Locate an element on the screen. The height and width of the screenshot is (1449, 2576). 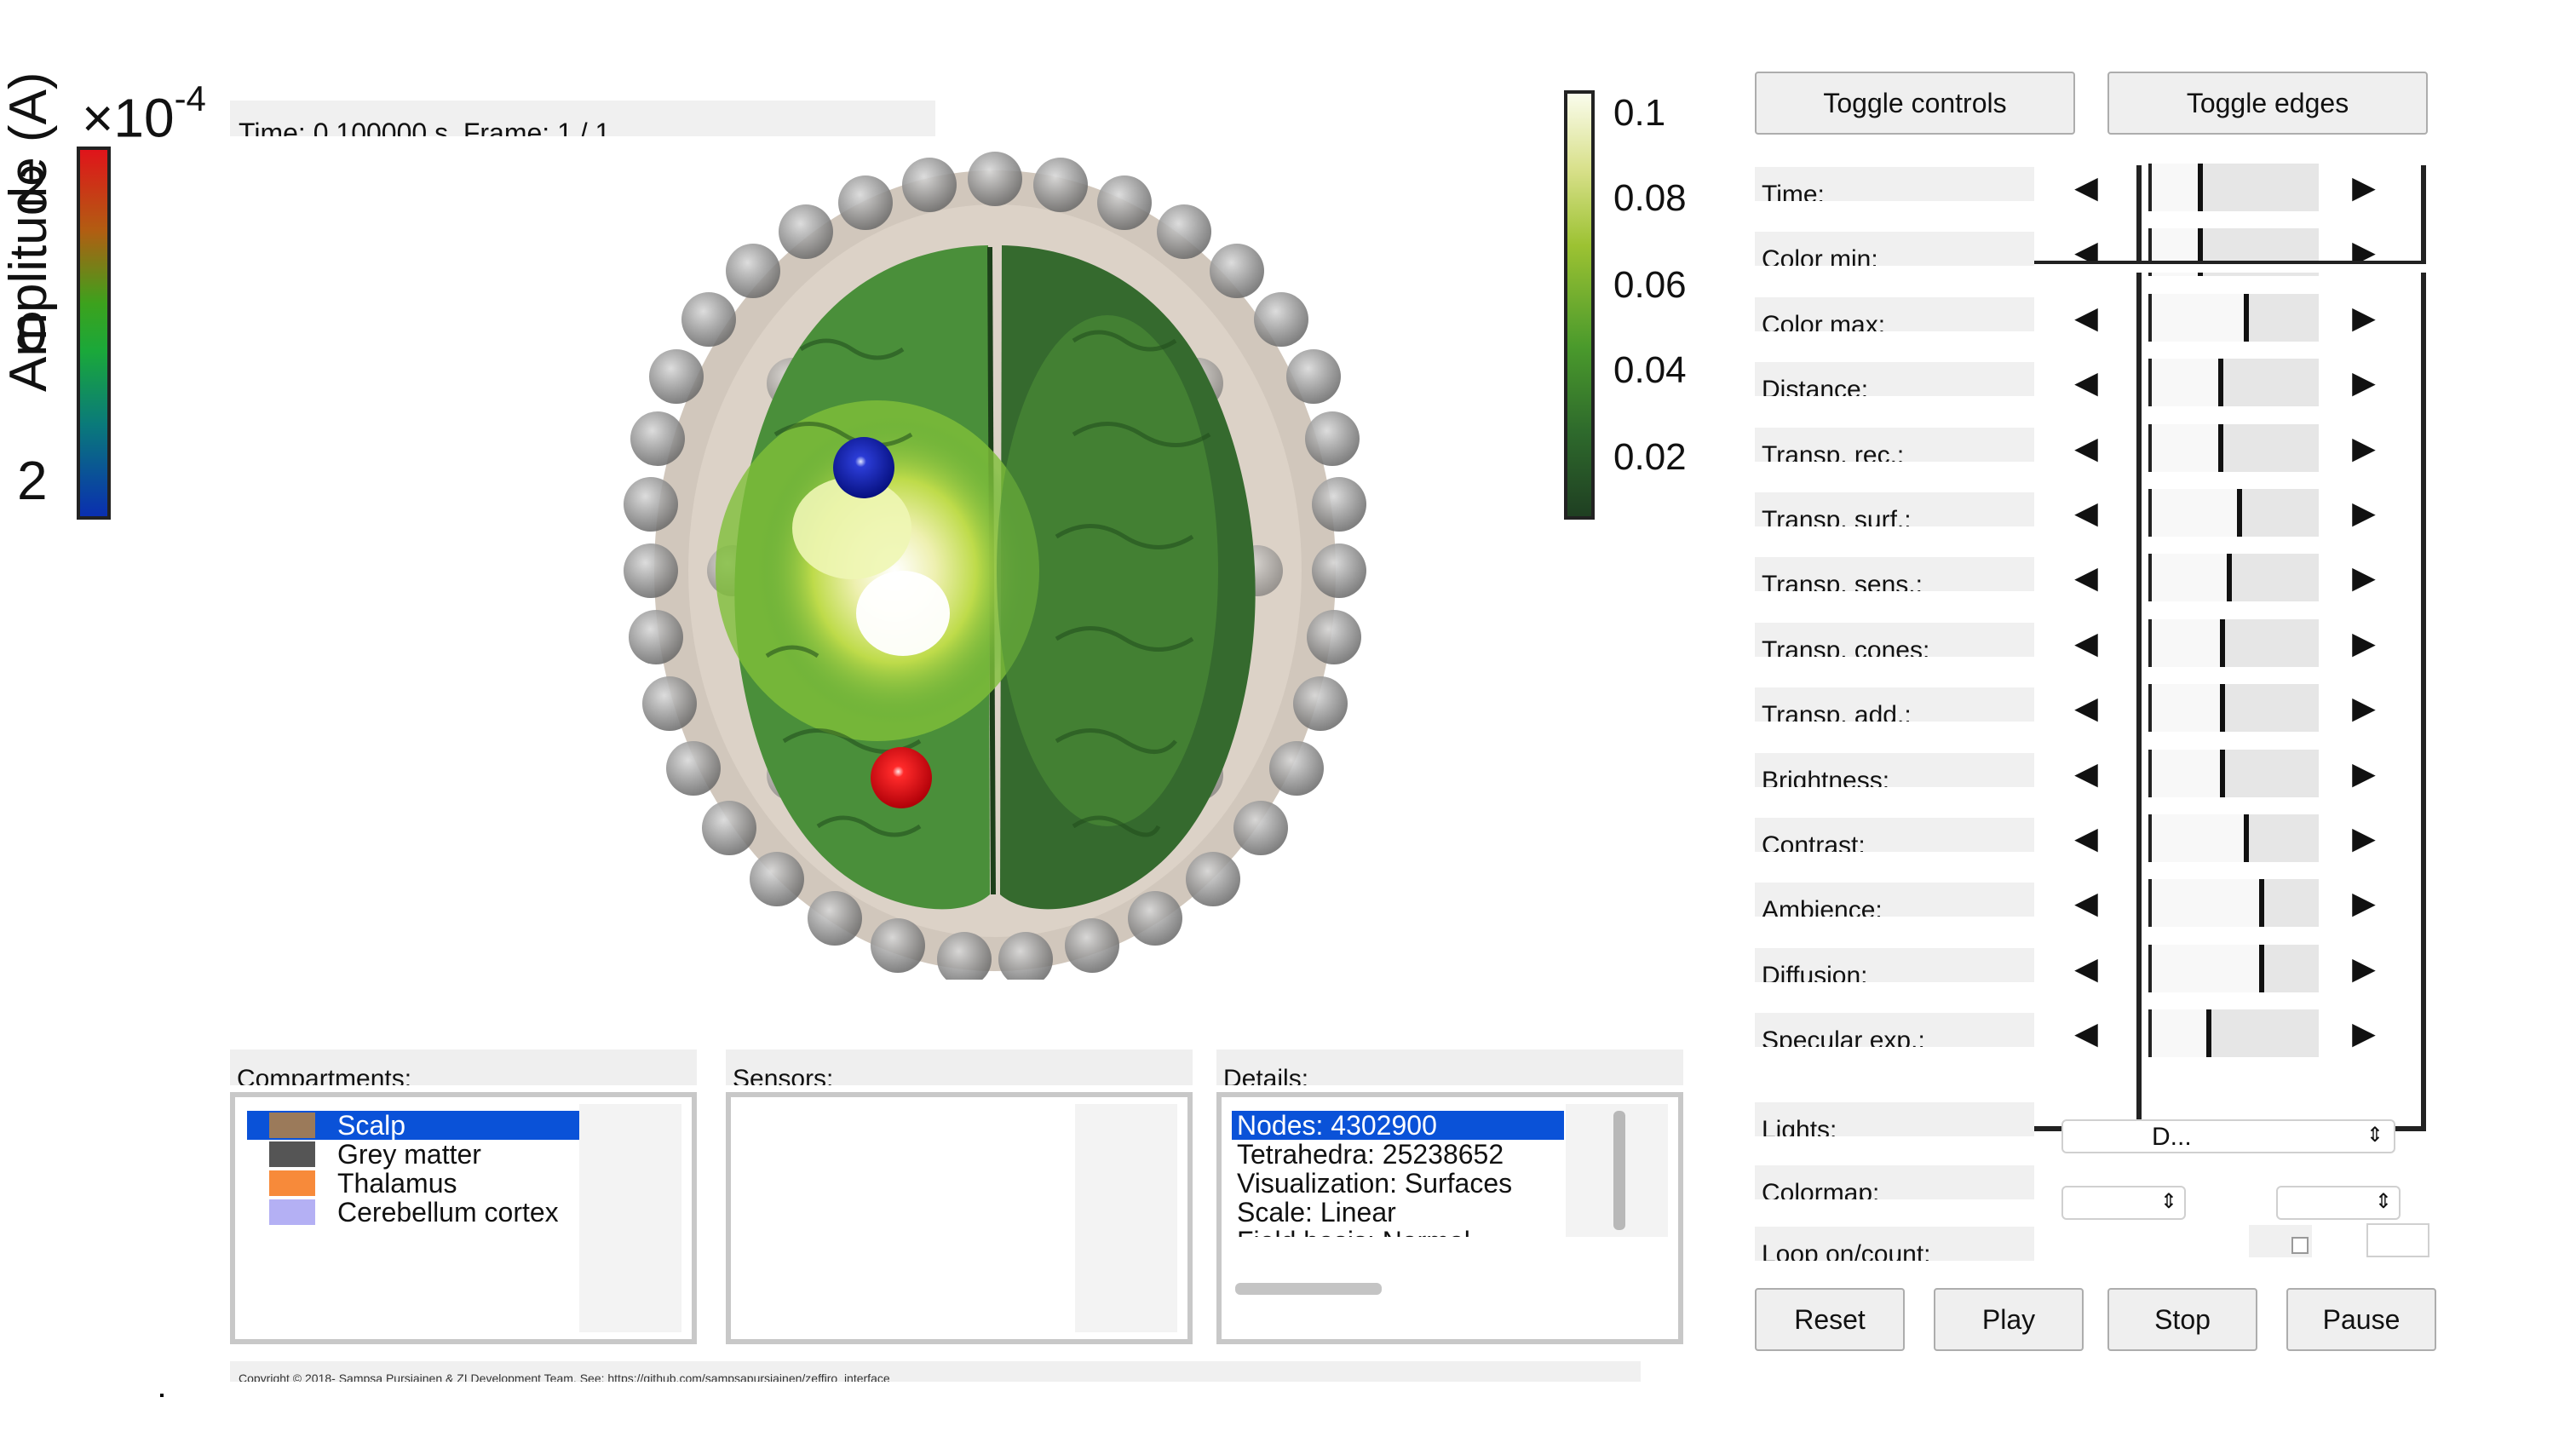
compartment-item-scalp: Scalp is located at coordinates (371, 1126).